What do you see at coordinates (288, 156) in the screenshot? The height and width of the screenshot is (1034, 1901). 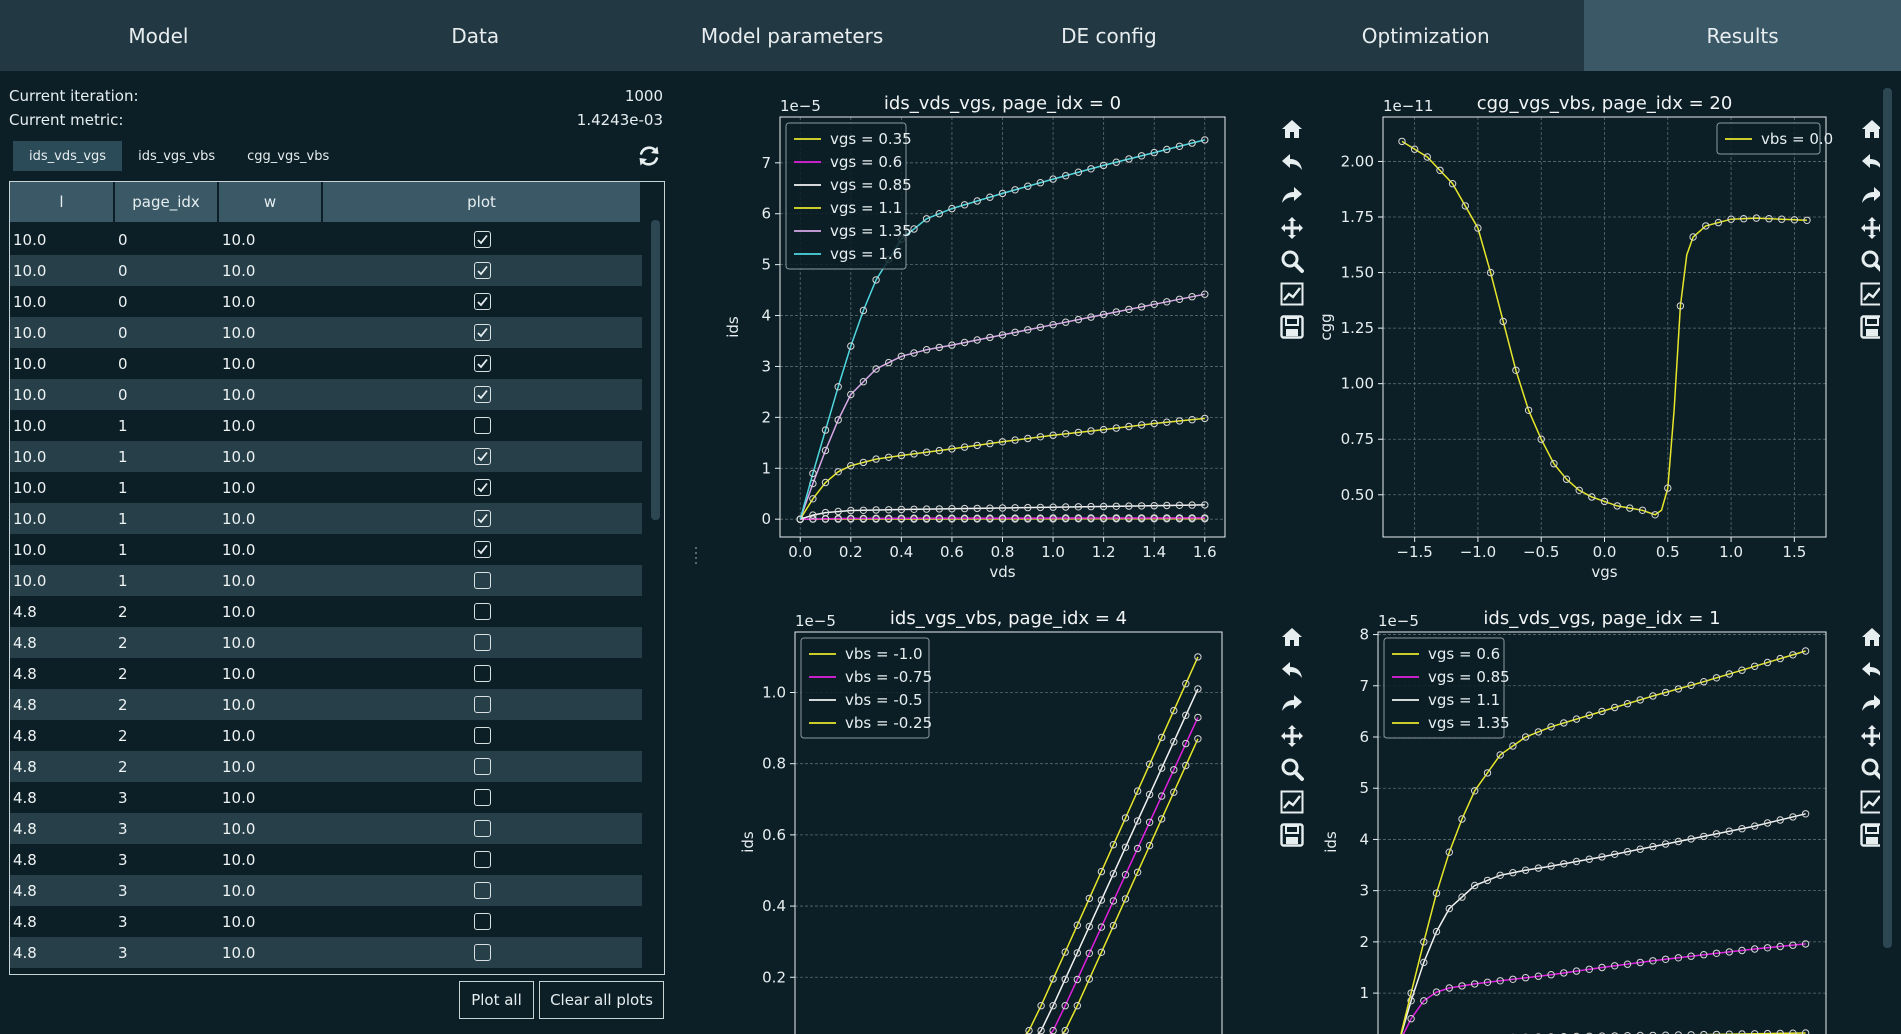 I see `subtab-cgg-vgs-vbs: cgg_vgs_vbs` at bounding box center [288, 156].